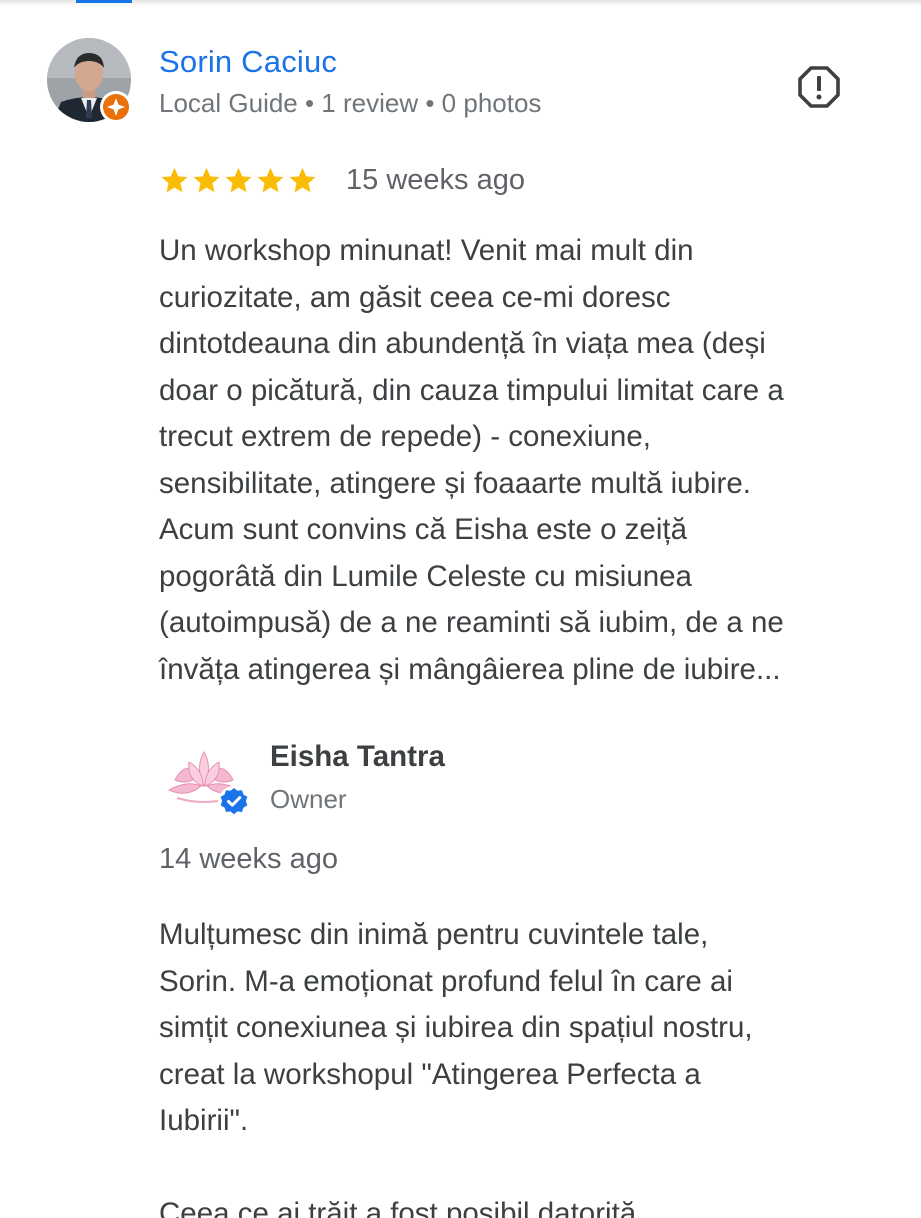 The image size is (921, 1218). Describe the element at coordinates (350, 103) in the screenshot. I see `reviewer-meta: Local Guide • 1 review • 0 photos` at that location.